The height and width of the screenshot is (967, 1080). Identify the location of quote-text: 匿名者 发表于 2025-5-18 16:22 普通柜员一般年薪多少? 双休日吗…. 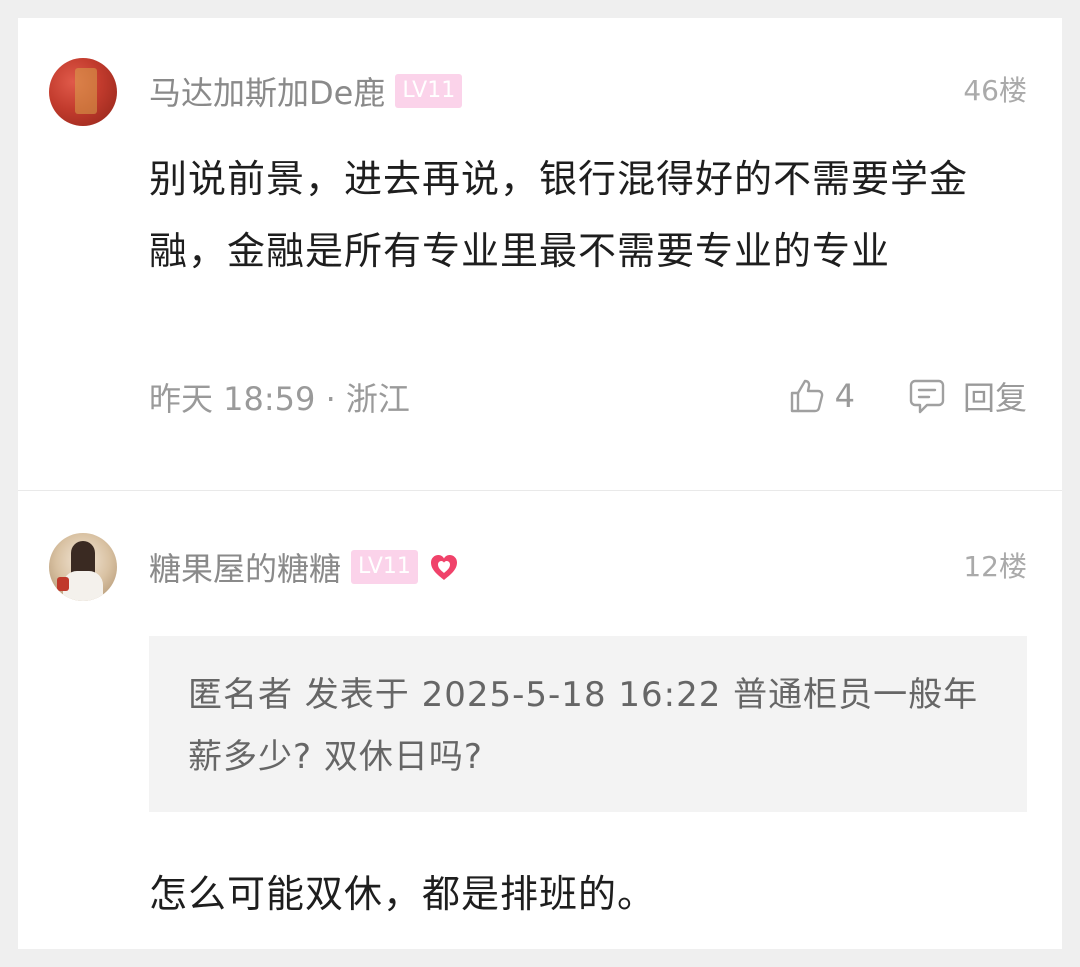
(583, 726).